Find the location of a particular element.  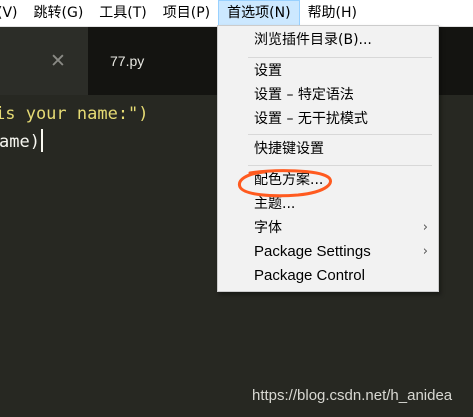

tab-label: 77.py is located at coordinates (127, 61).